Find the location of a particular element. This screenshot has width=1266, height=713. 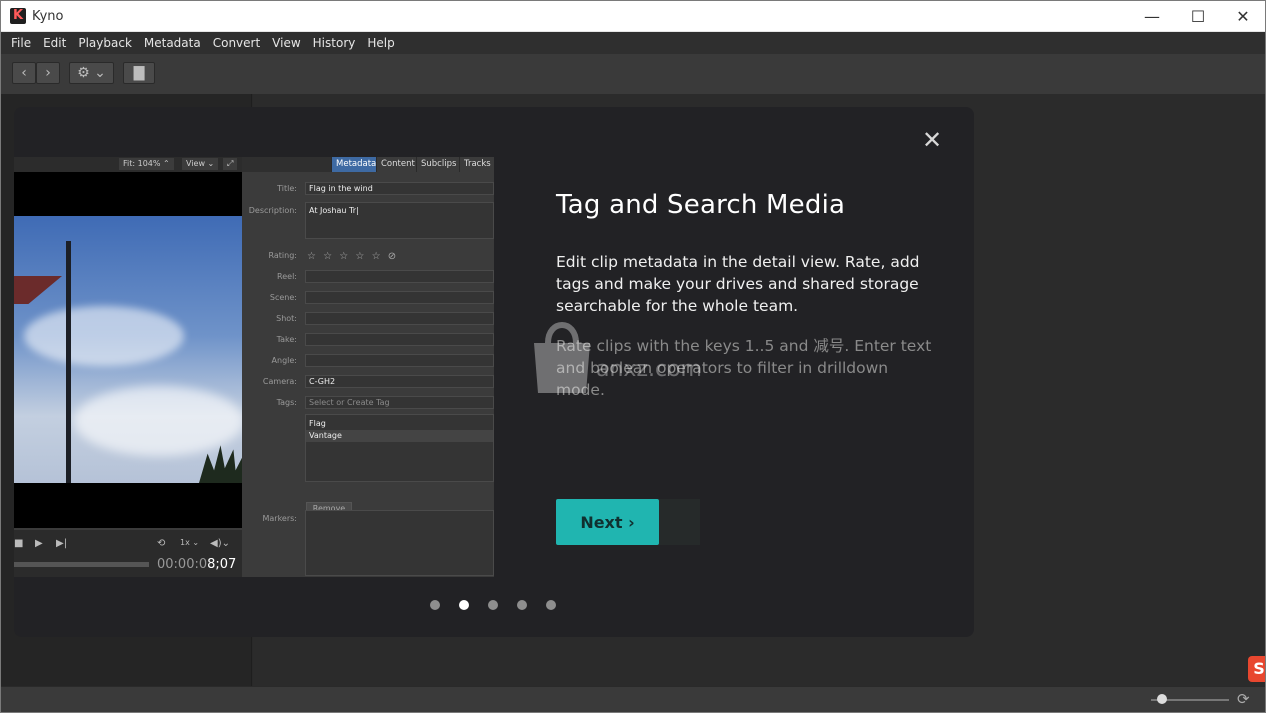

screenshot-video-toolbar: Fit: 104% ⌃ View ⌄ ⤢ is located at coordinates (128, 164).